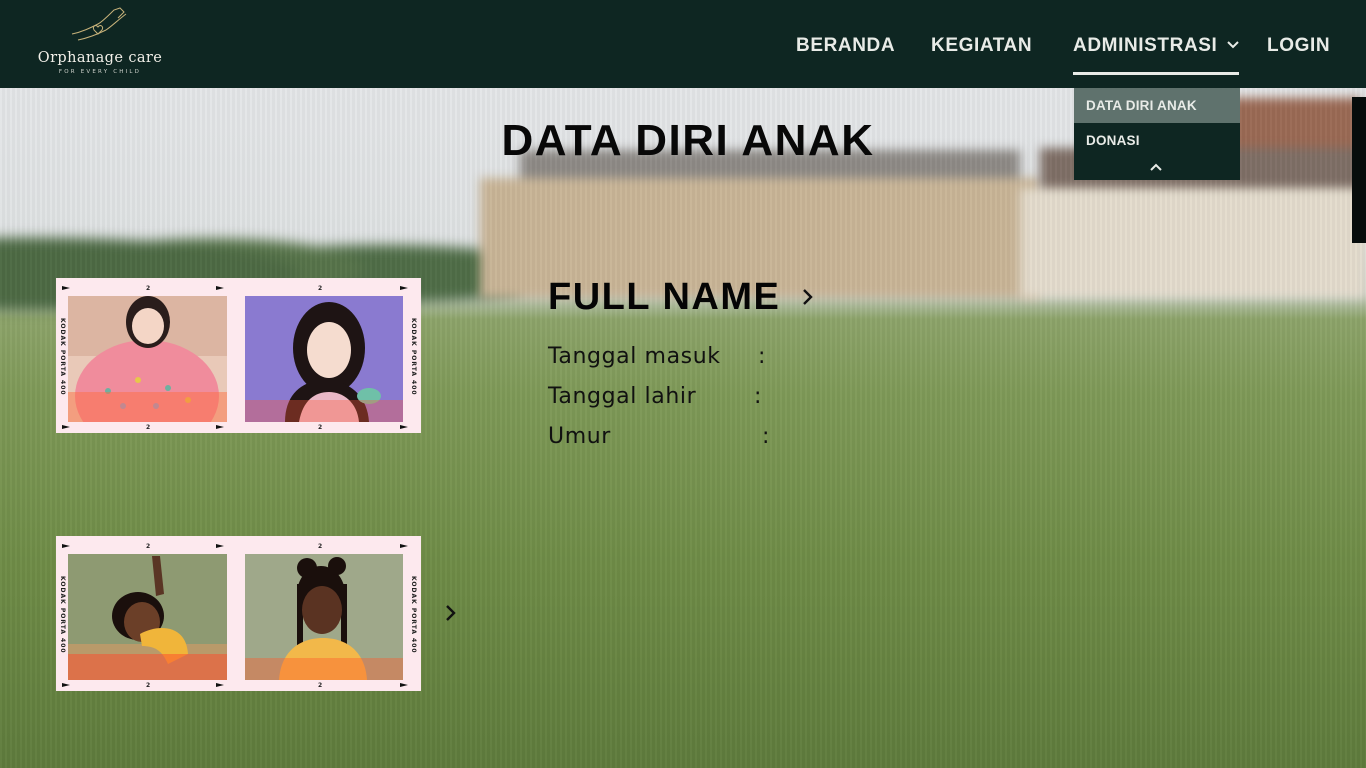 This screenshot has height=768, width=1366. I want to click on field-label-umur: Umur, so click(579, 436).